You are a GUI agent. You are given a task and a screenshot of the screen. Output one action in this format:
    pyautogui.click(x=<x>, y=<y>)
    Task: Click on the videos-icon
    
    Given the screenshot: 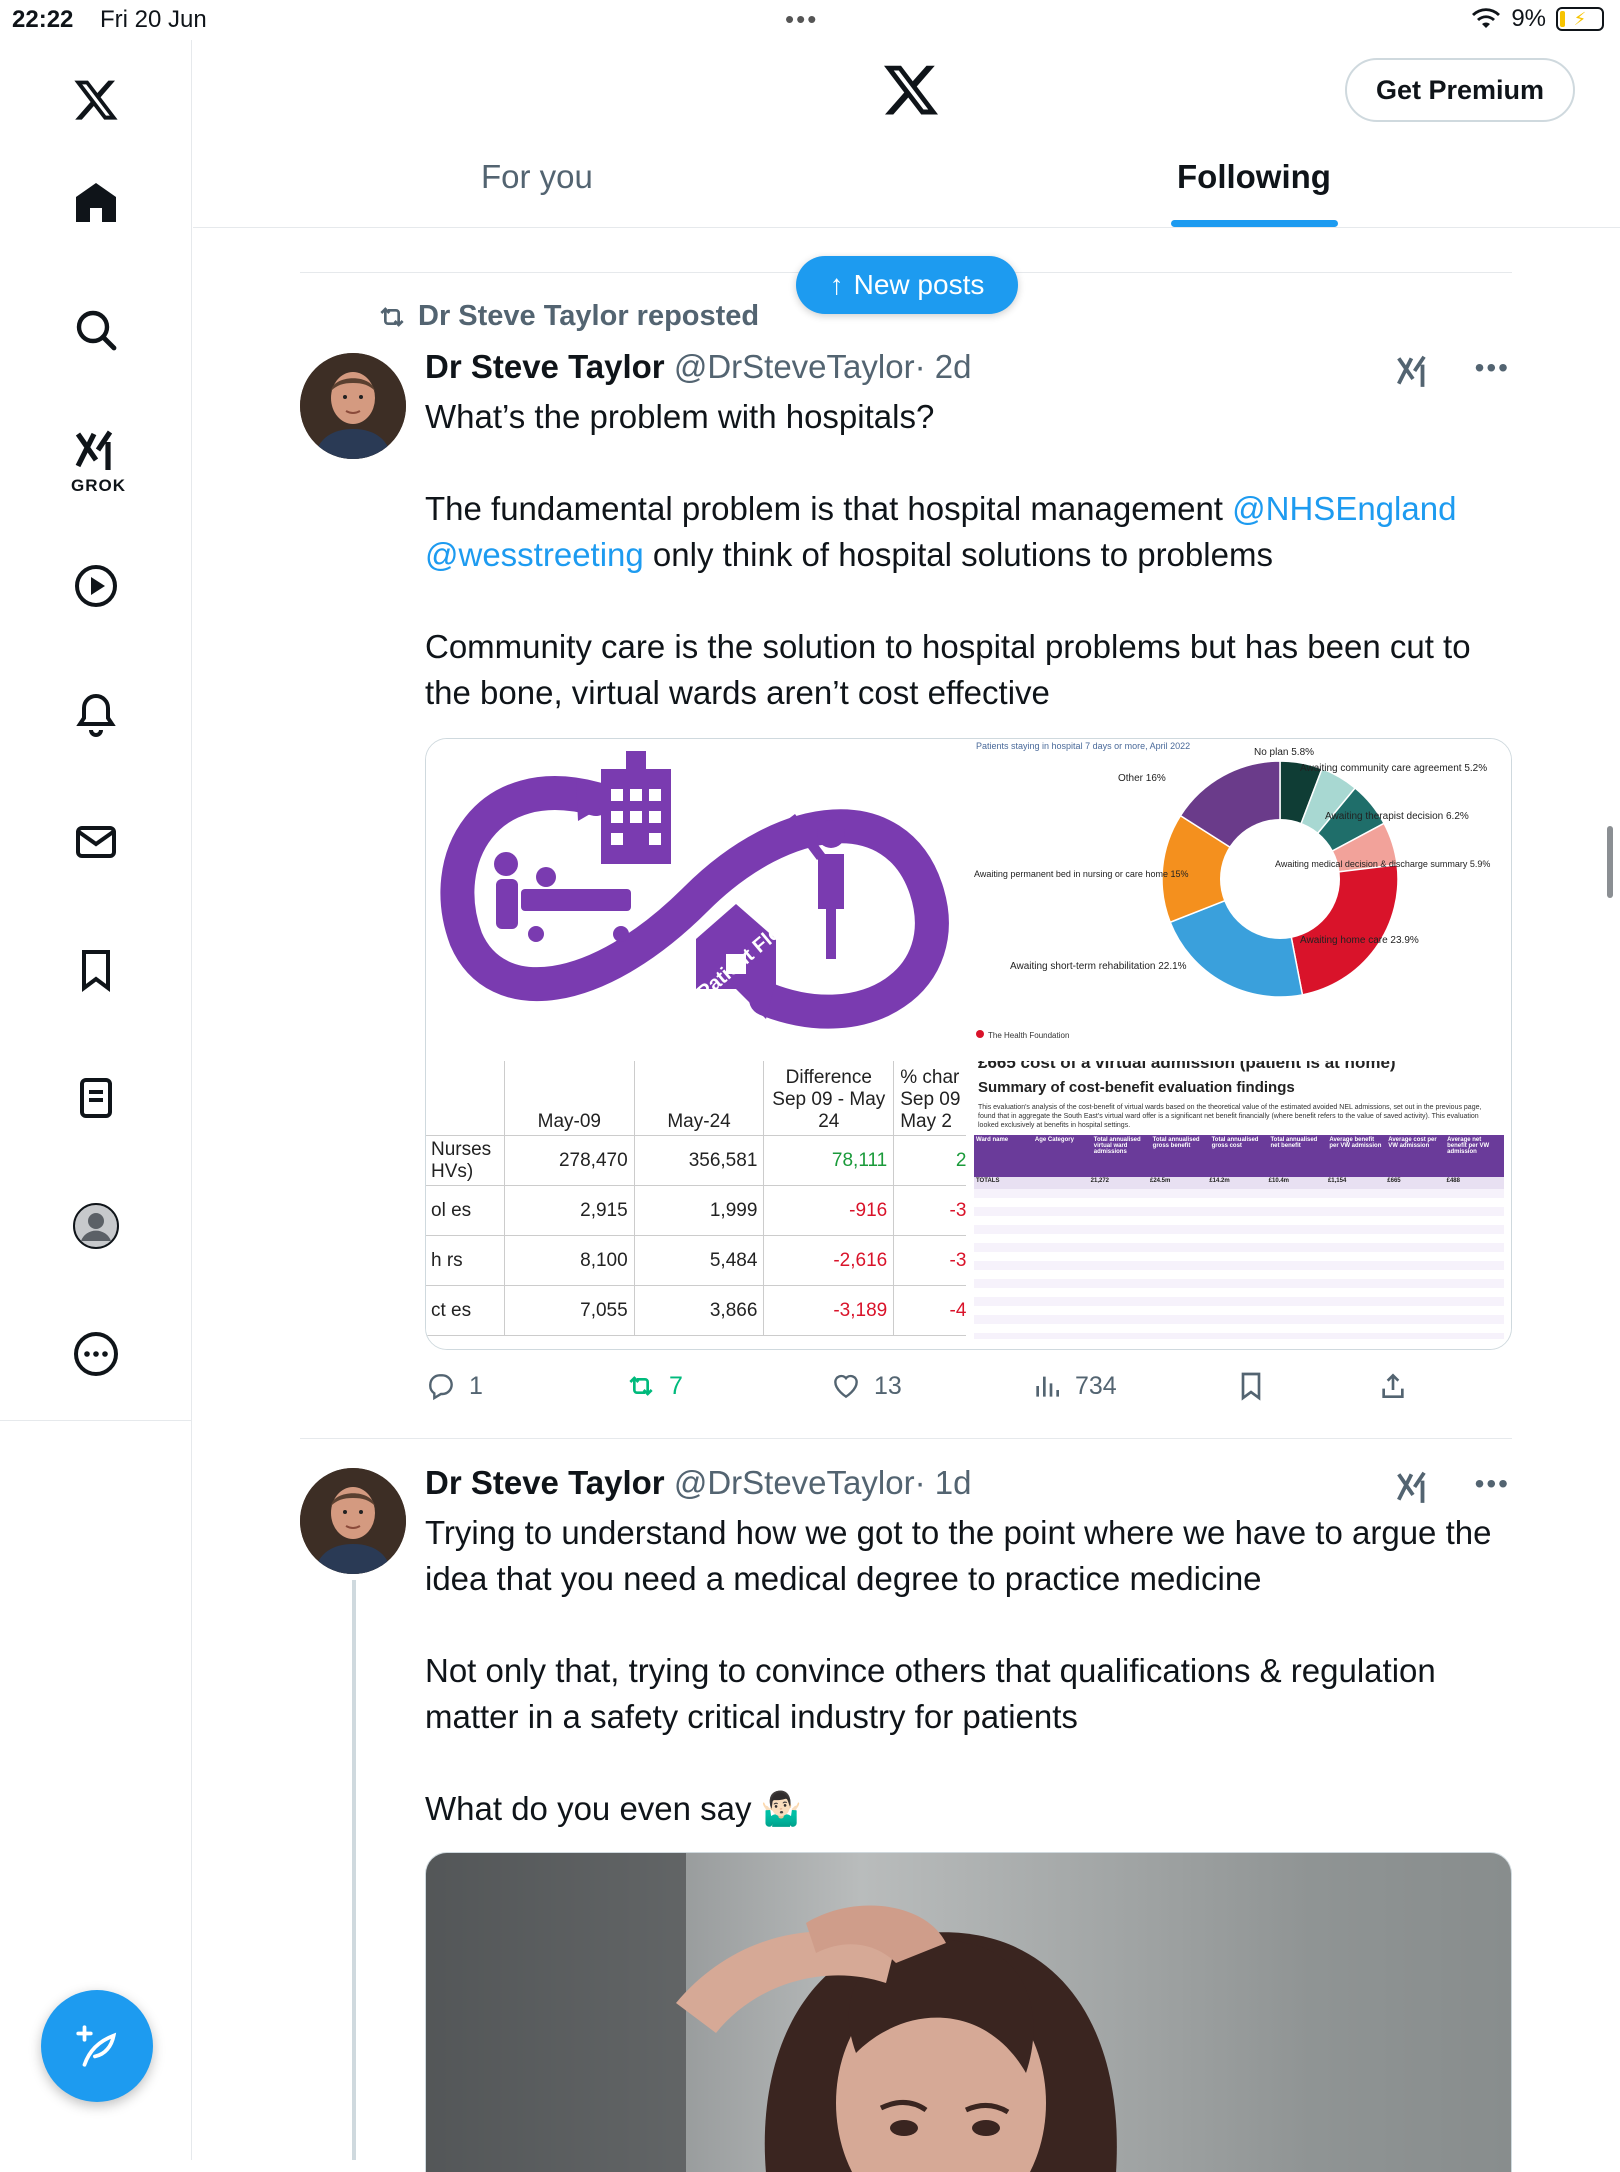 What is the action you would take?
    pyautogui.click(x=96, y=586)
    